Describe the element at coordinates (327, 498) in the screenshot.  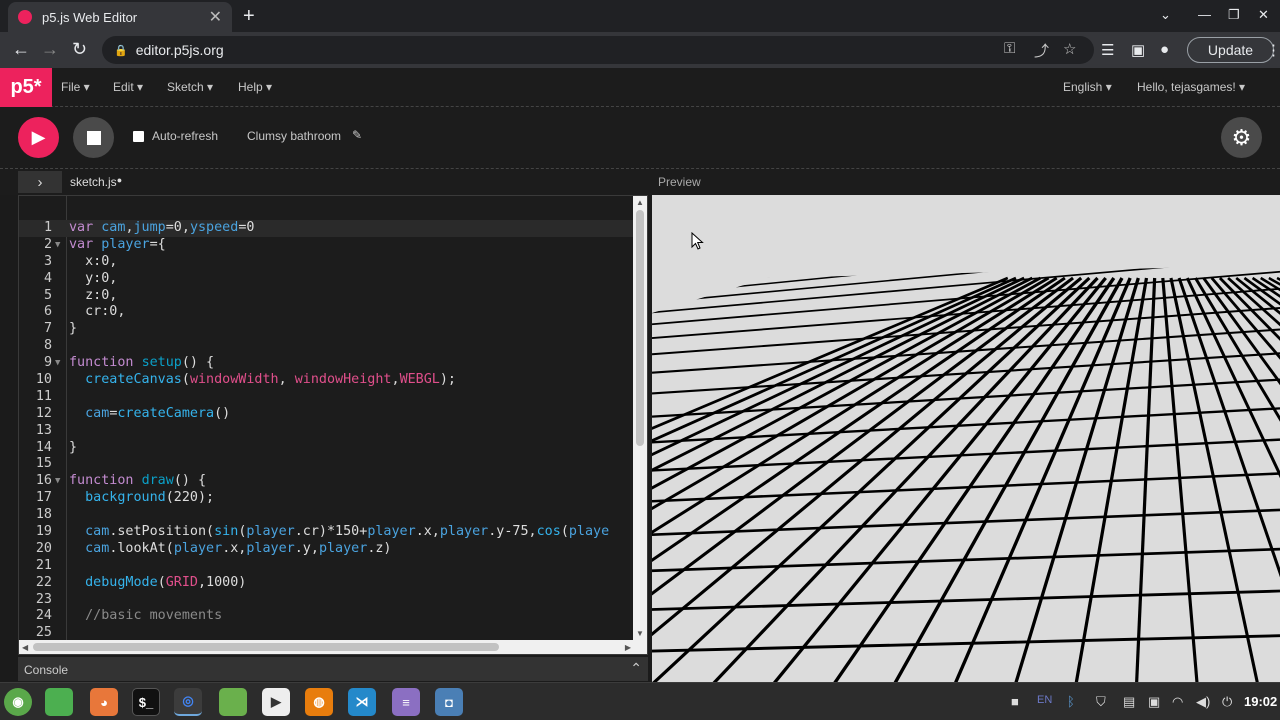
I see `code-line: 17 background(220);` at that location.